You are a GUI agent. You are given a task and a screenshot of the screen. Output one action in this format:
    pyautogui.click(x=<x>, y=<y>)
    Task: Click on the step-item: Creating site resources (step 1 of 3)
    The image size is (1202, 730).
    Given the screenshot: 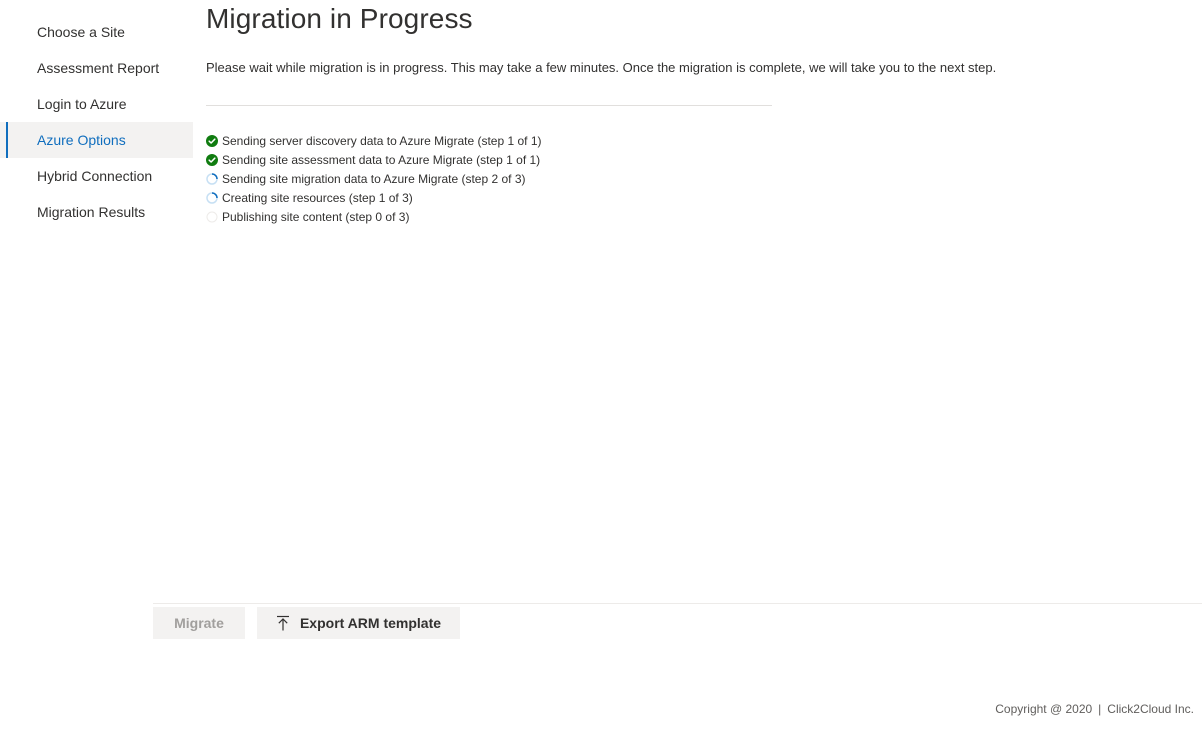 What is the action you would take?
    pyautogui.click(x=696, y=198)
    